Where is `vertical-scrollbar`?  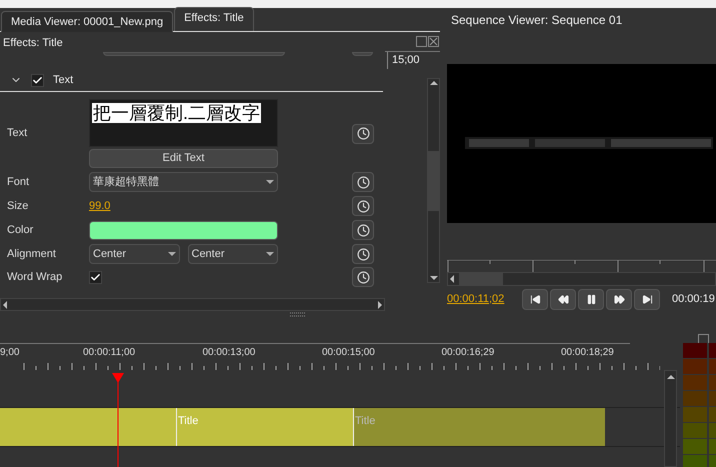 vertical-scrollbar is located at coordinates (433, 180).